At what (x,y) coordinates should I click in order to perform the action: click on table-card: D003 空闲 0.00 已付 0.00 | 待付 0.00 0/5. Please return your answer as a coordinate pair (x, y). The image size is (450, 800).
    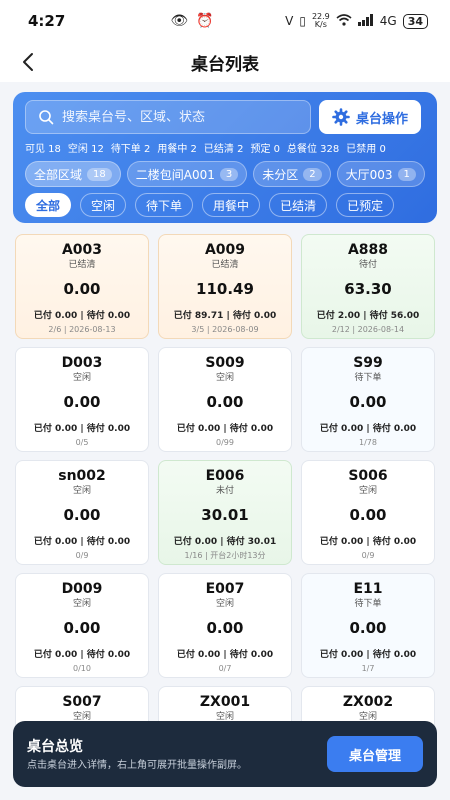
    Looking at the image, I should click on (82, 399).